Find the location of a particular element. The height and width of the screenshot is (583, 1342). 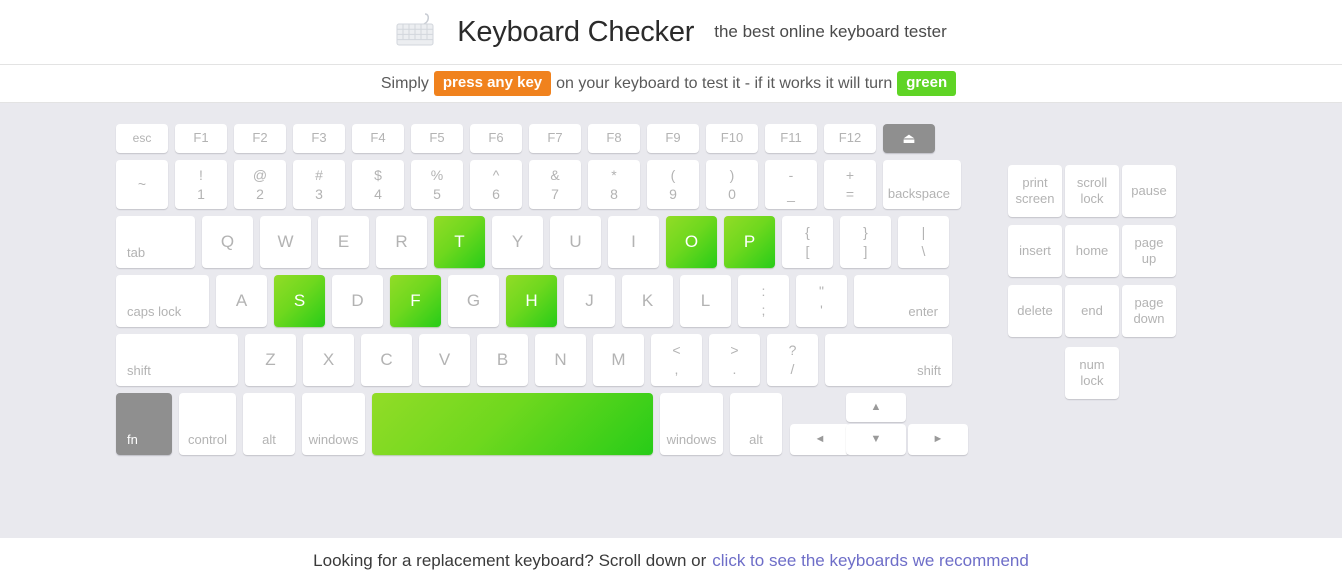

key-t: T is located at coordinates (459, 242).